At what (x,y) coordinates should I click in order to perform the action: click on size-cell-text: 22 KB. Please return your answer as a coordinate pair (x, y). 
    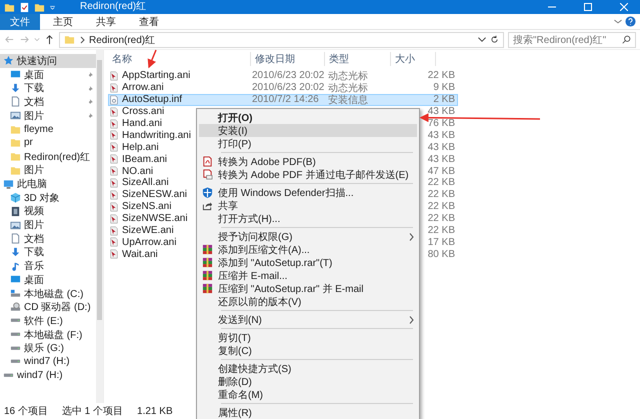
    Looking at the image, I should click on (442, 76).